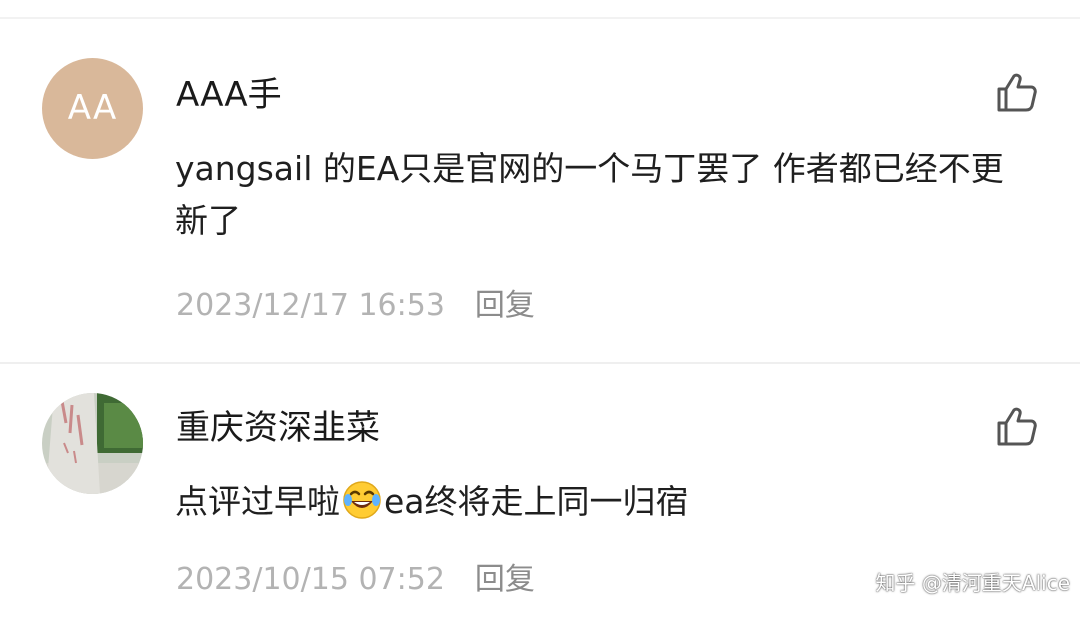 The width and height of the screenshot is (1080, 626). Describe the element at coordinates (257, 501) in the screenshot. I see `comment-text-part: 点评过早啦` at that location.